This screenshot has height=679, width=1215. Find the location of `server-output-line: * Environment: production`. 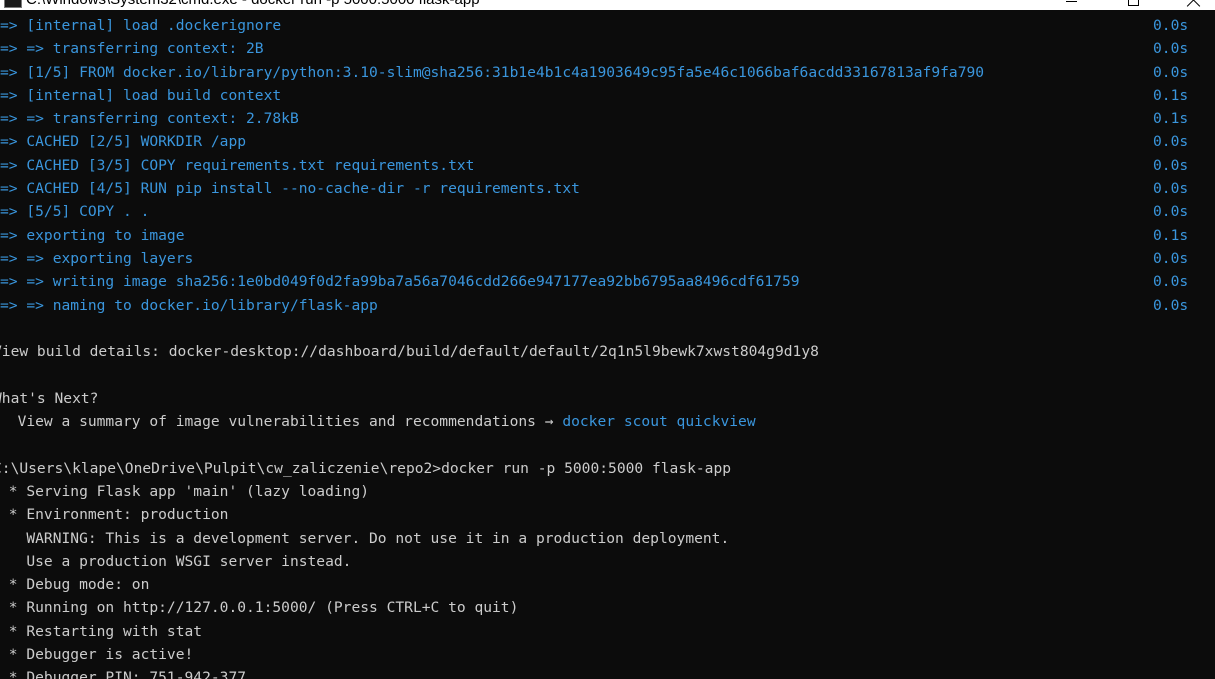

server-output-line: * Environment: production is located at coordinates (114, 515).